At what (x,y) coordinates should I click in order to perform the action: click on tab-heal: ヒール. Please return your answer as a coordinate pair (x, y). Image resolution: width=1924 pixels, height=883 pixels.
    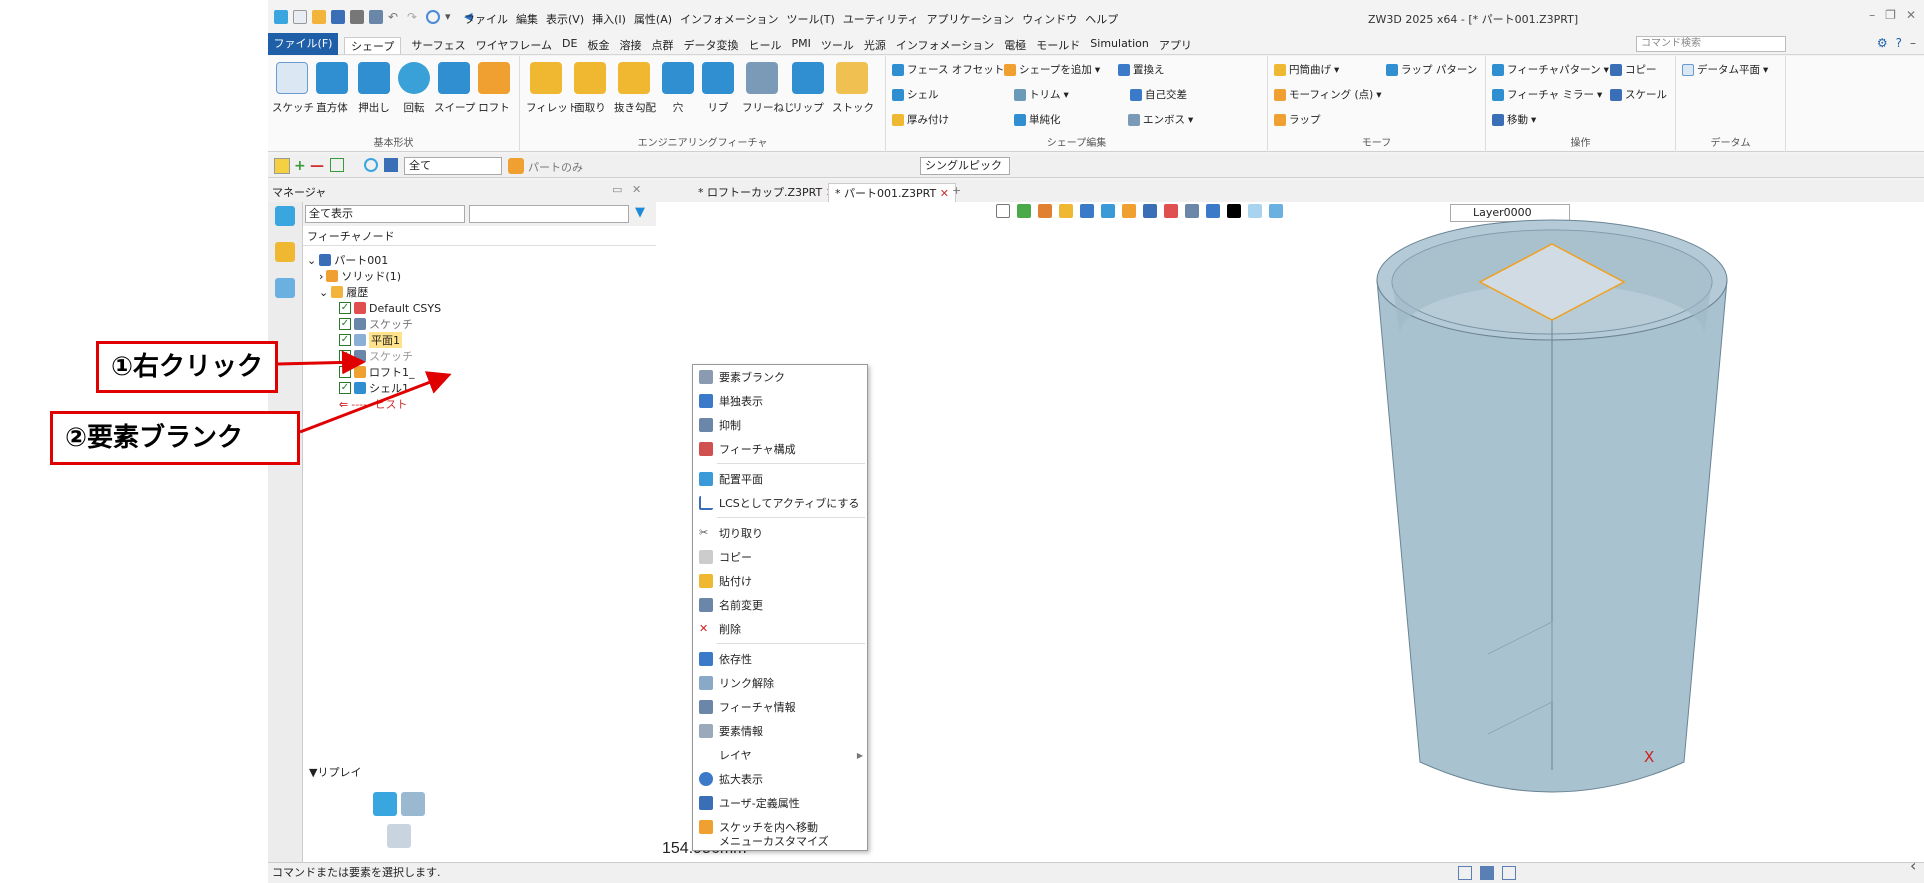
    Looking at the image, I should click on (764, 45).